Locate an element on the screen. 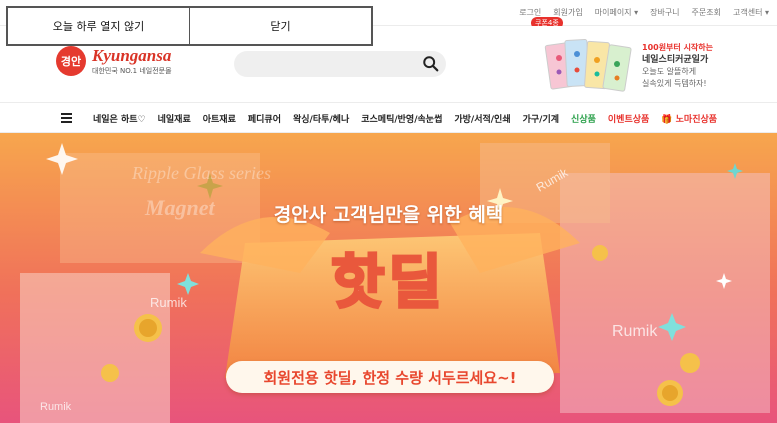 Image resolution: width=777 pixels, height=423 pixels. nav-item-nail-heart: 네일은 하트♡ is located at coordinates (119, 118).